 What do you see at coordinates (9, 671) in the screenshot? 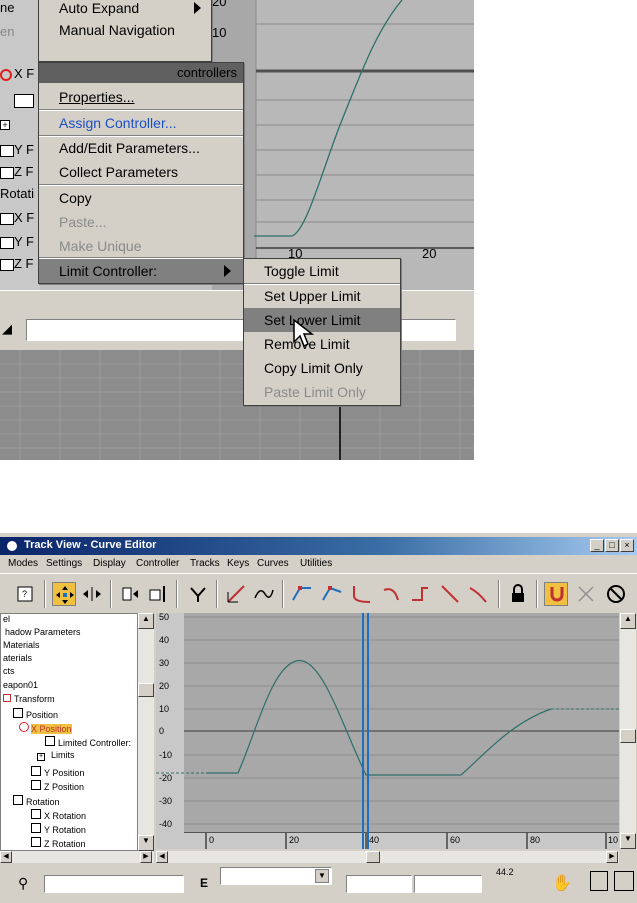
I see `tree-item: cts` at bounding box center [9, 671].